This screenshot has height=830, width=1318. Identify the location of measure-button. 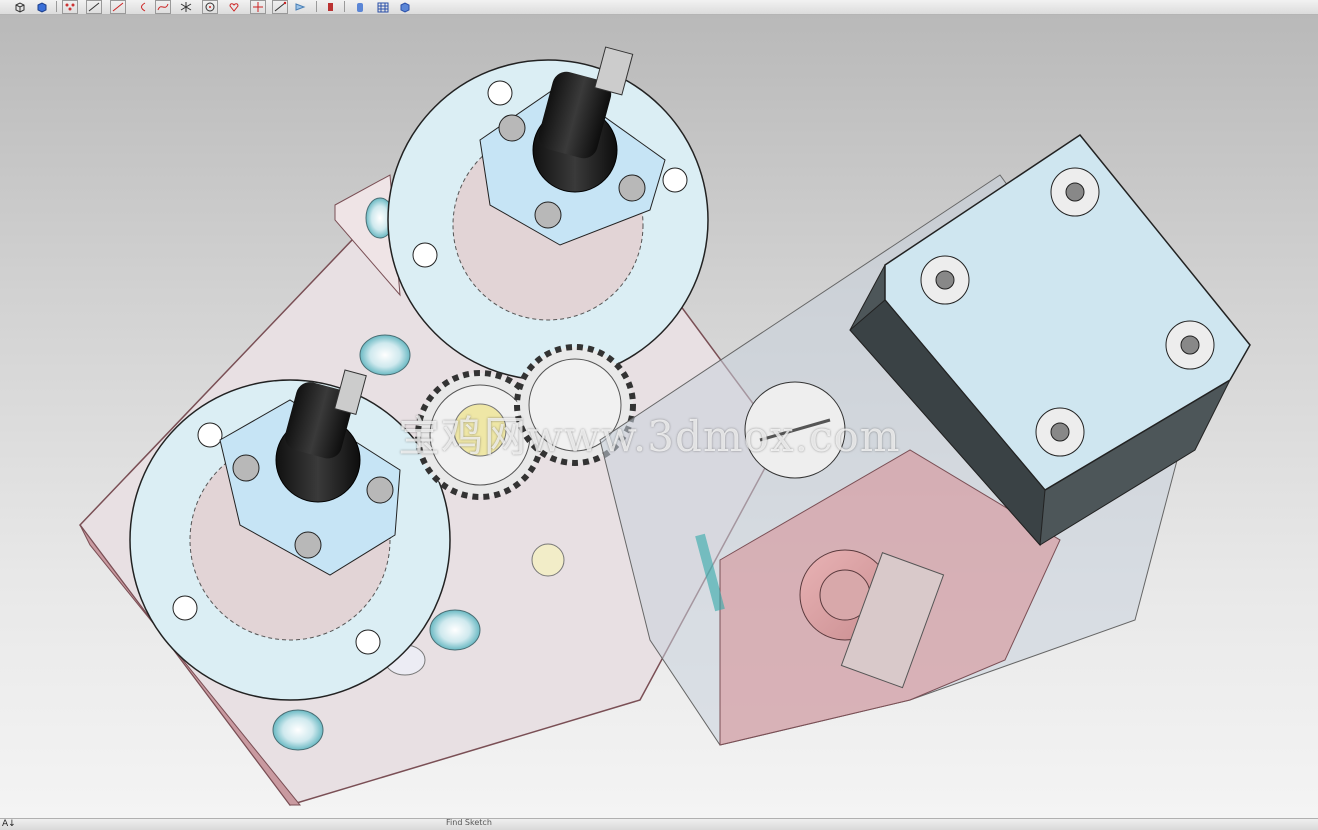
(280, 7).